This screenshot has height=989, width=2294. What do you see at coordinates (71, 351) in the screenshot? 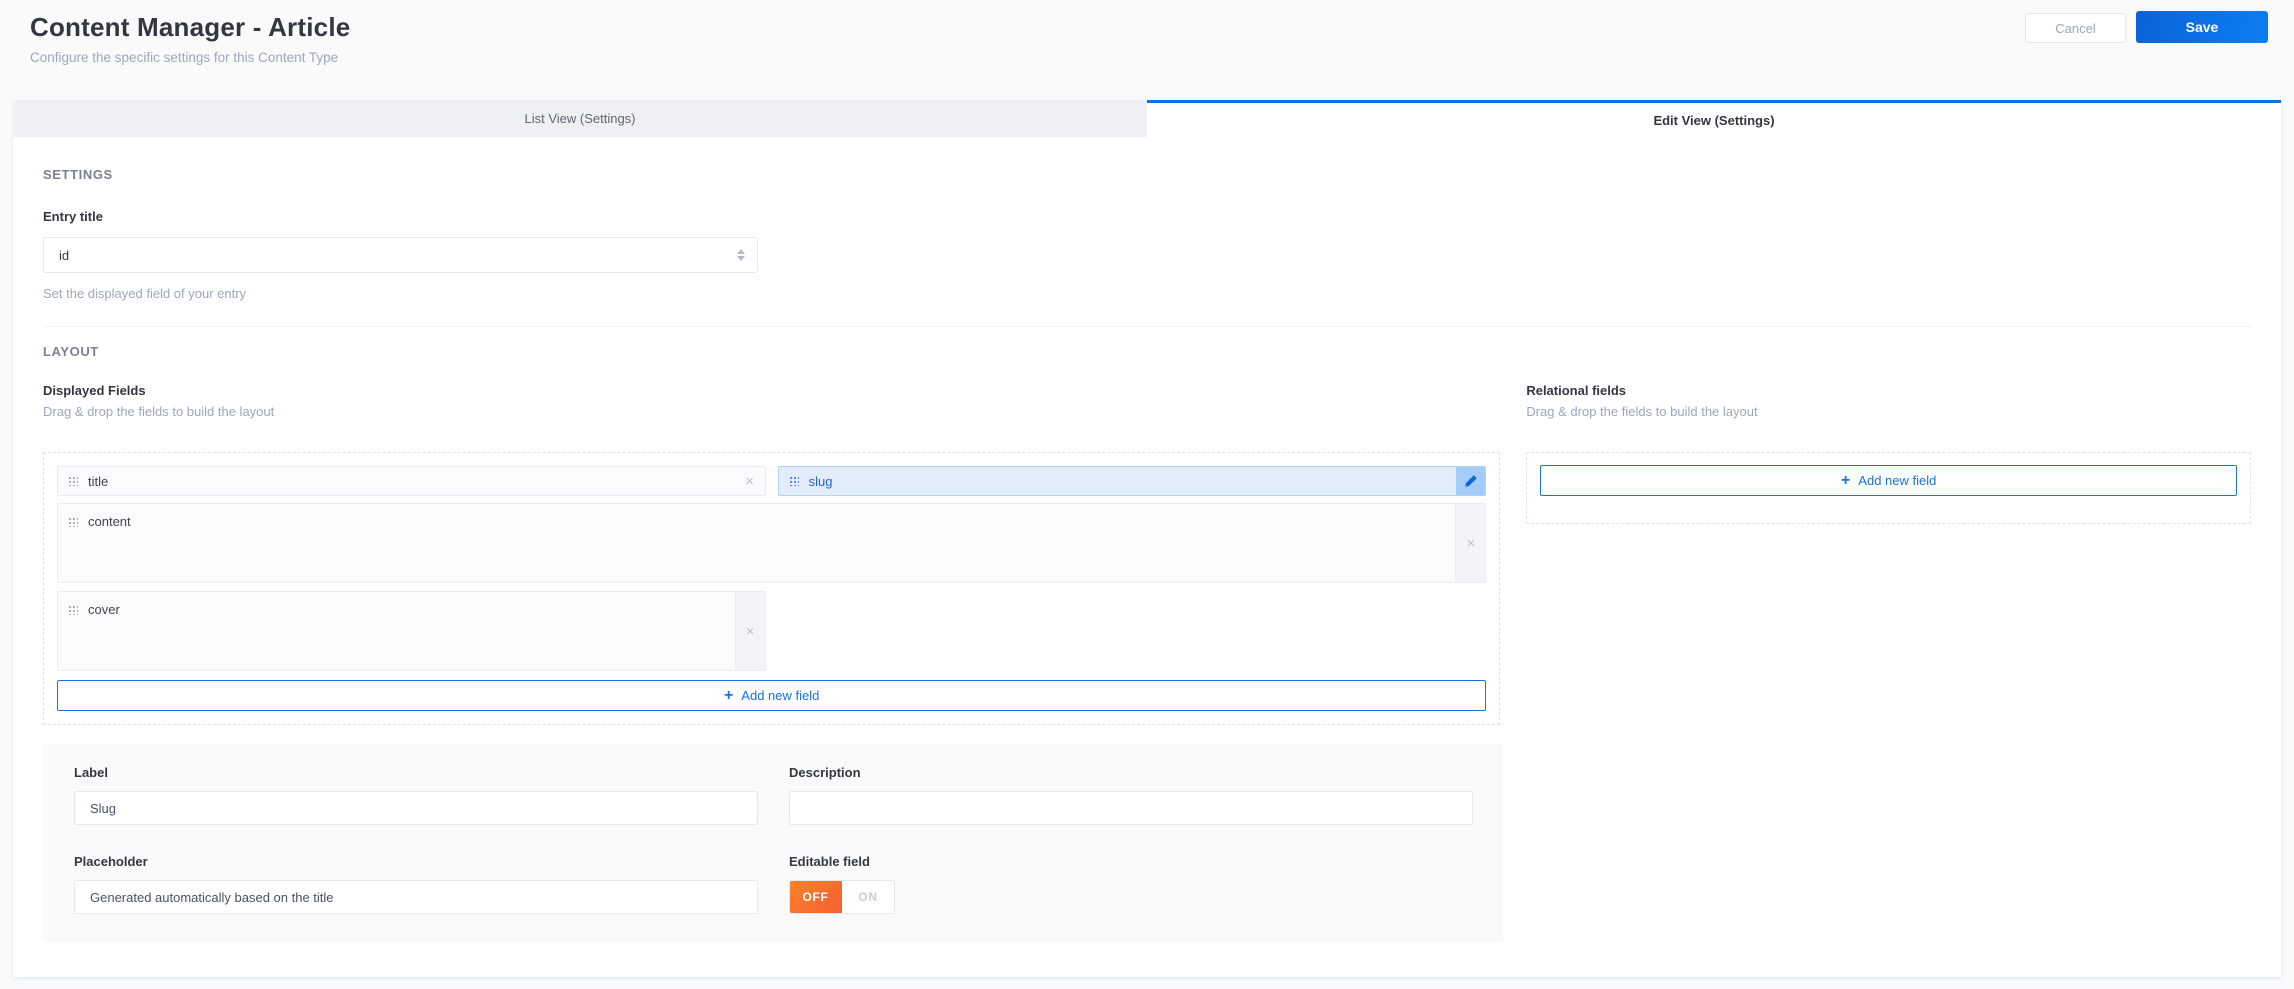
I see `layout-section-heading: LAYOUT` at bounding box center [71, 351].